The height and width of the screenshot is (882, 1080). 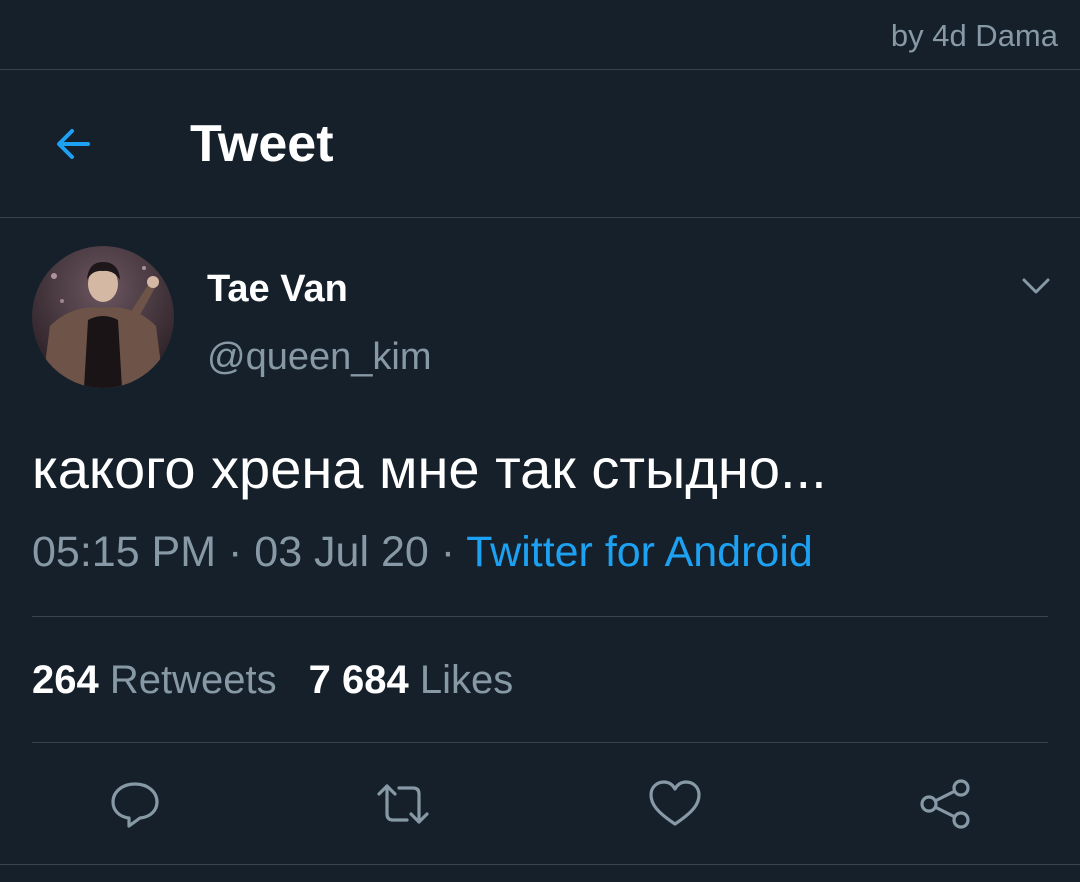 What do you see at coordinates (65, 680) in the screenshot?
I see `retweets-count: 264` at bounding box center [65, 680].